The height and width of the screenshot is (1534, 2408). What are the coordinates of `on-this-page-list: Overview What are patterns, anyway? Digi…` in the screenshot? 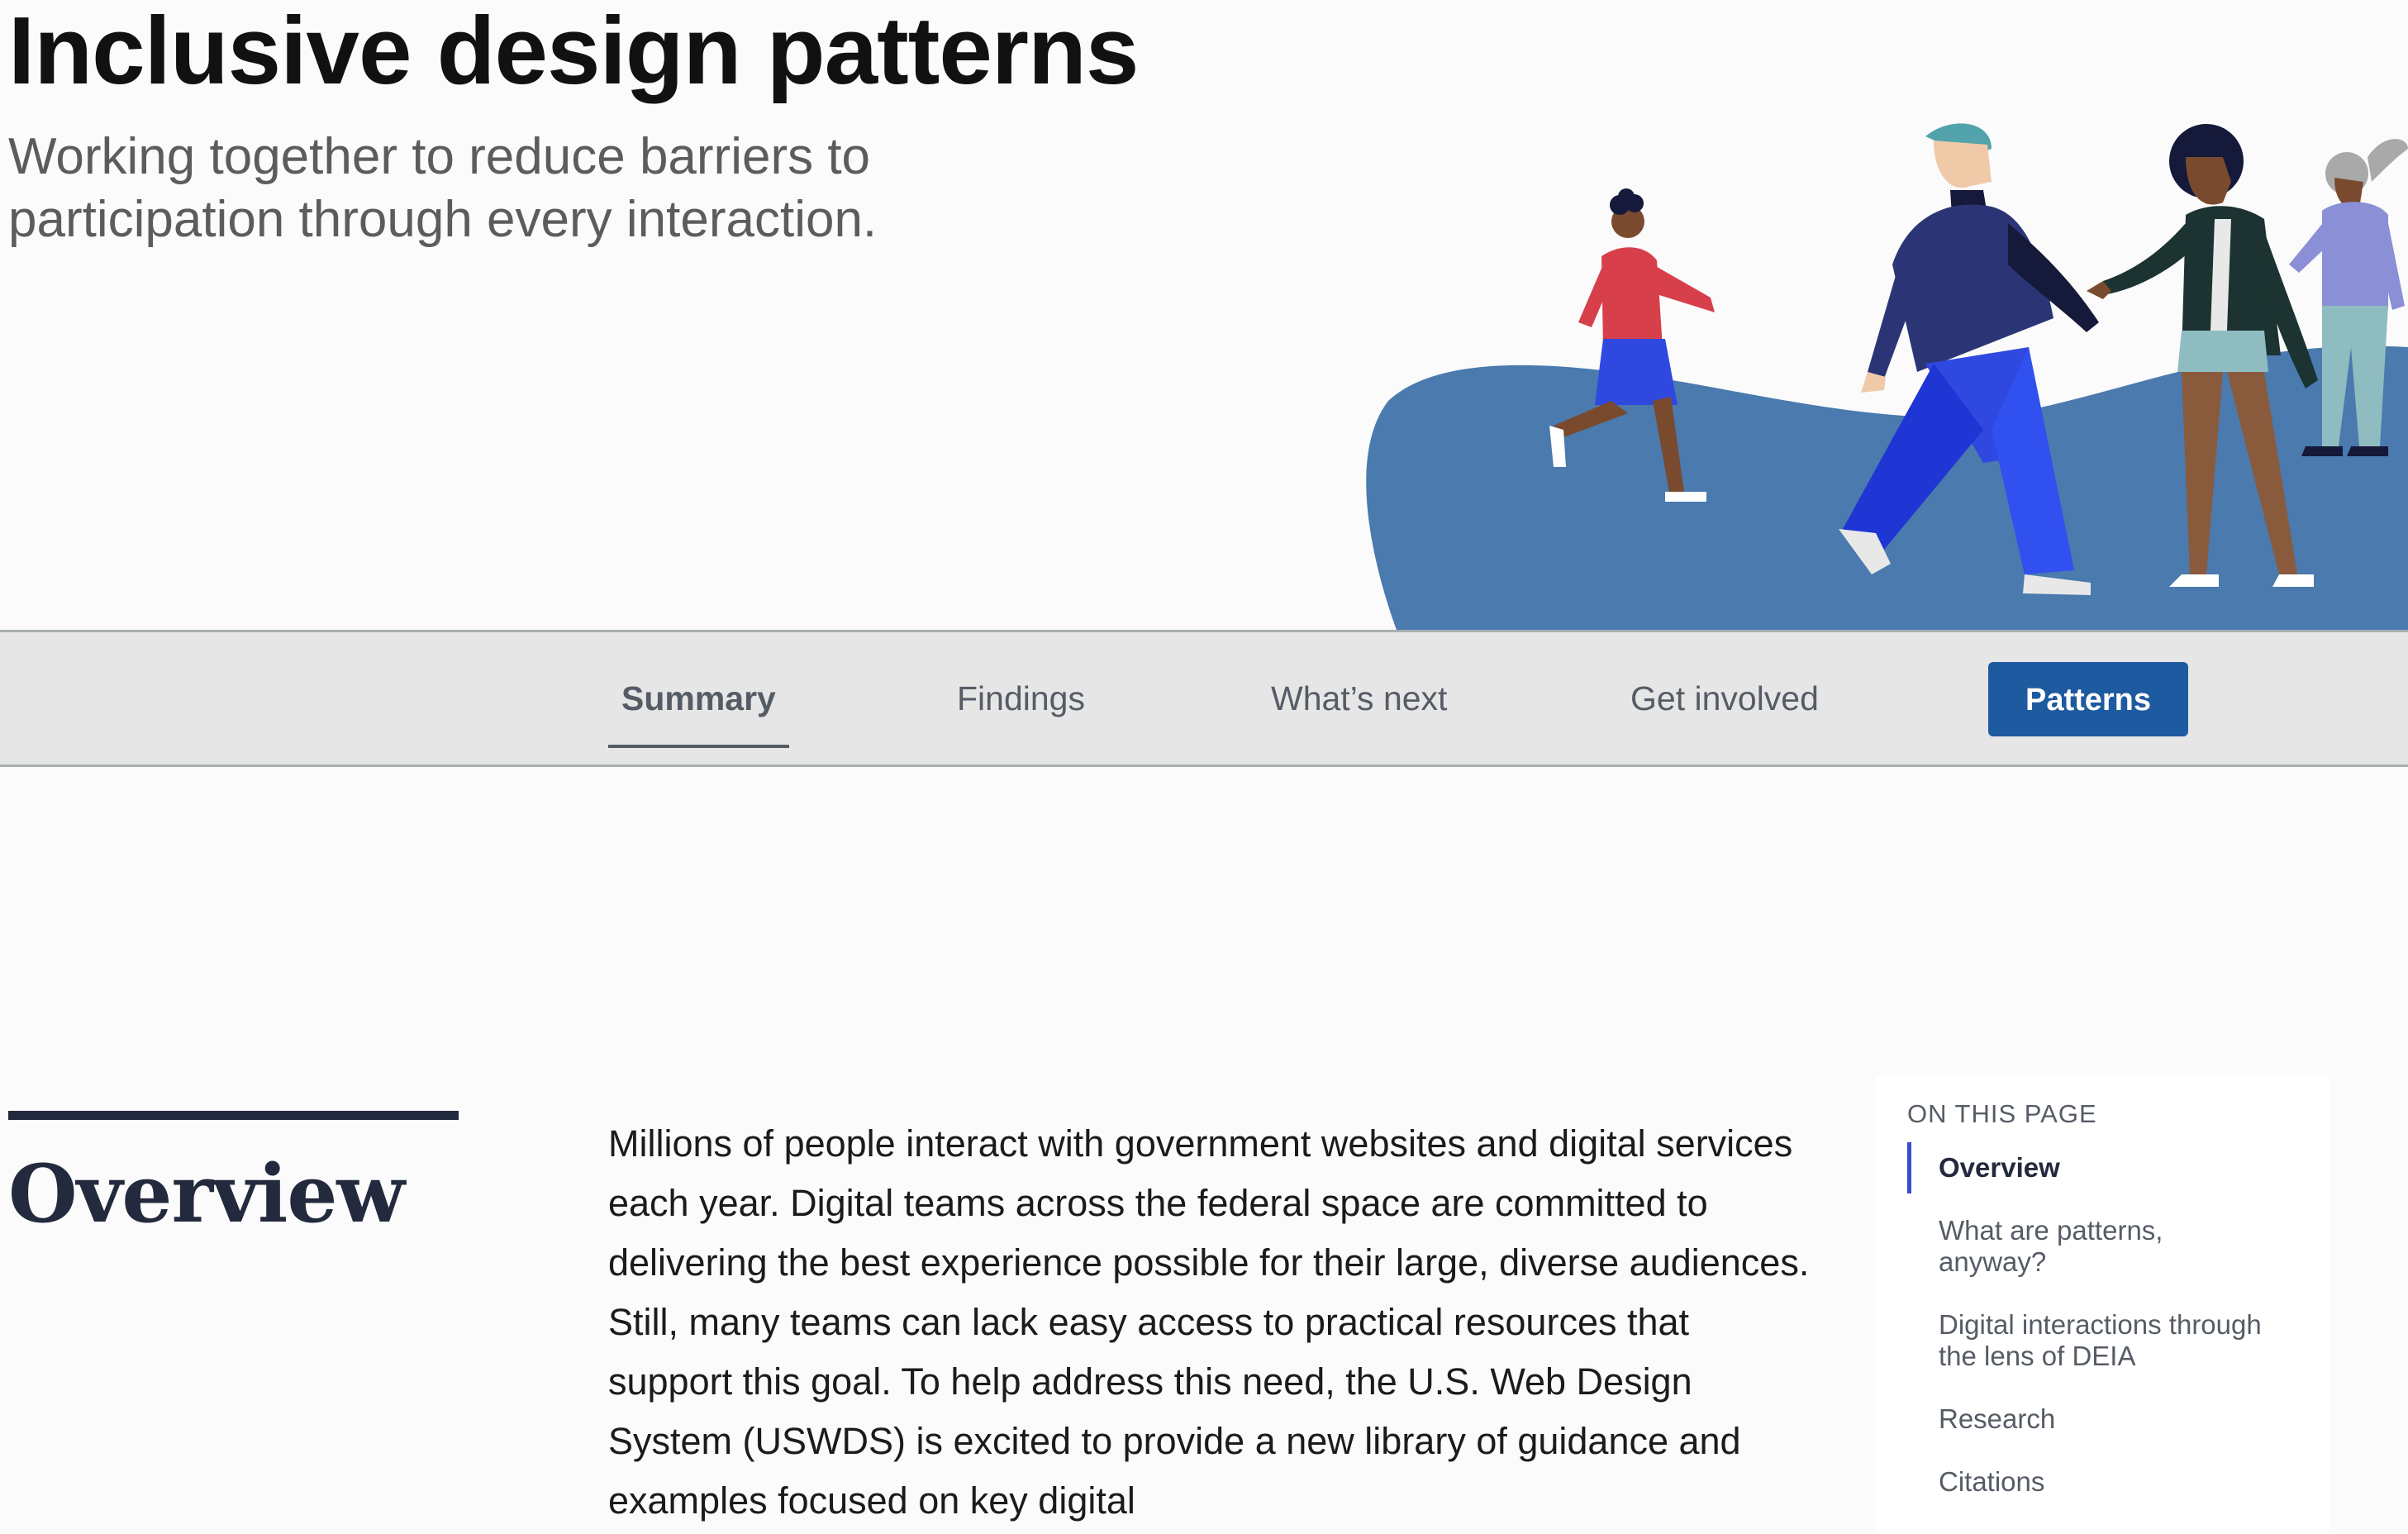 It's located at (2118, 1320).